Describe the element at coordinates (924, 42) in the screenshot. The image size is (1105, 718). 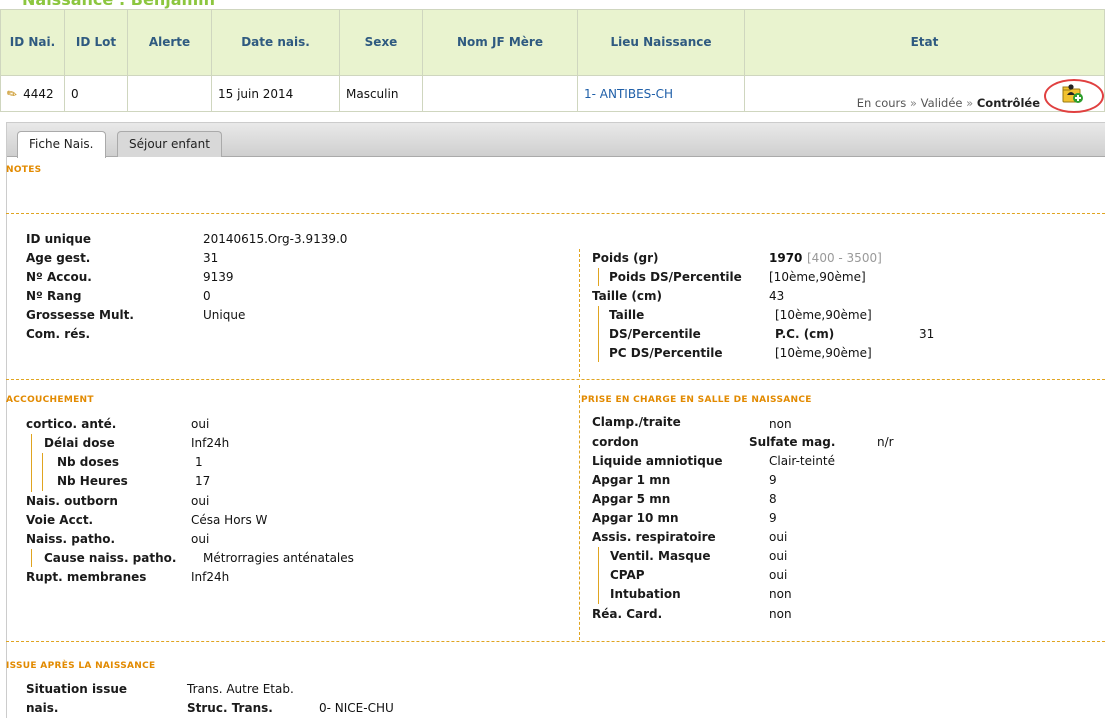
I see `col-header-etat: Etat` at that location.